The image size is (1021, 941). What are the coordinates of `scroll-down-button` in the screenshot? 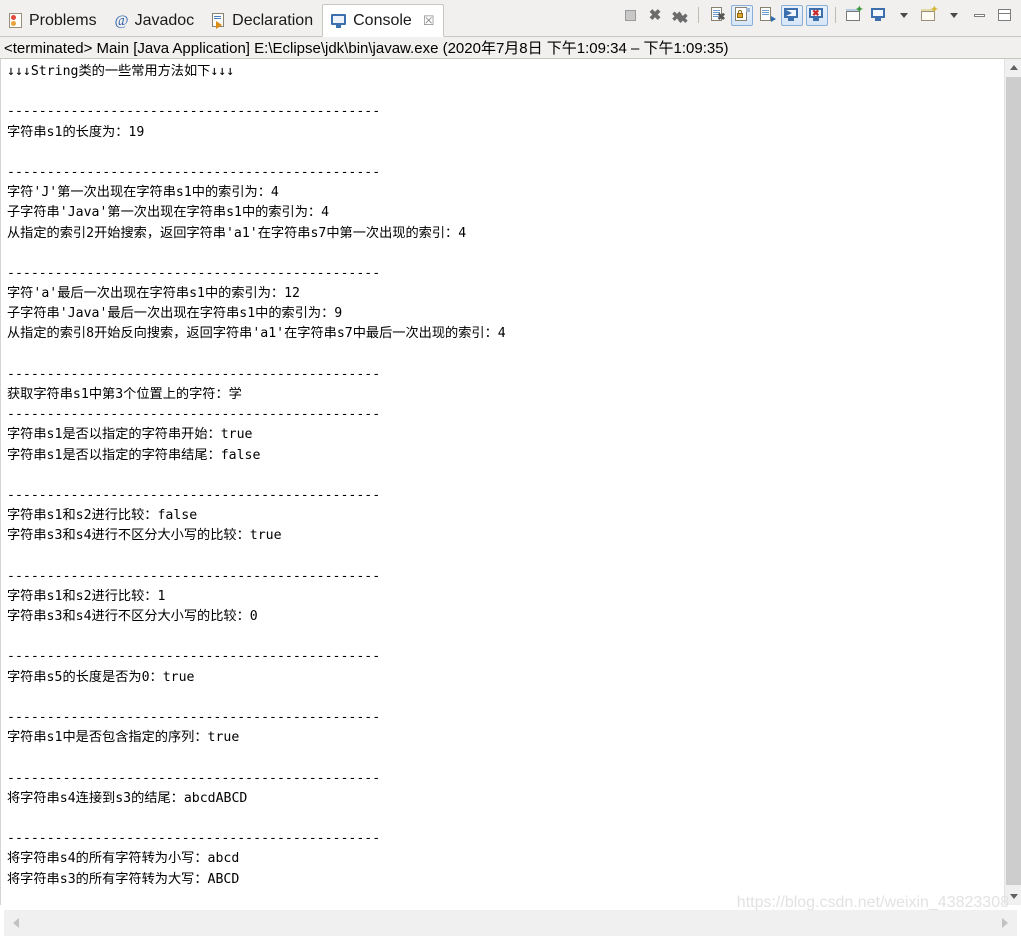 It's located at (1013, 896).